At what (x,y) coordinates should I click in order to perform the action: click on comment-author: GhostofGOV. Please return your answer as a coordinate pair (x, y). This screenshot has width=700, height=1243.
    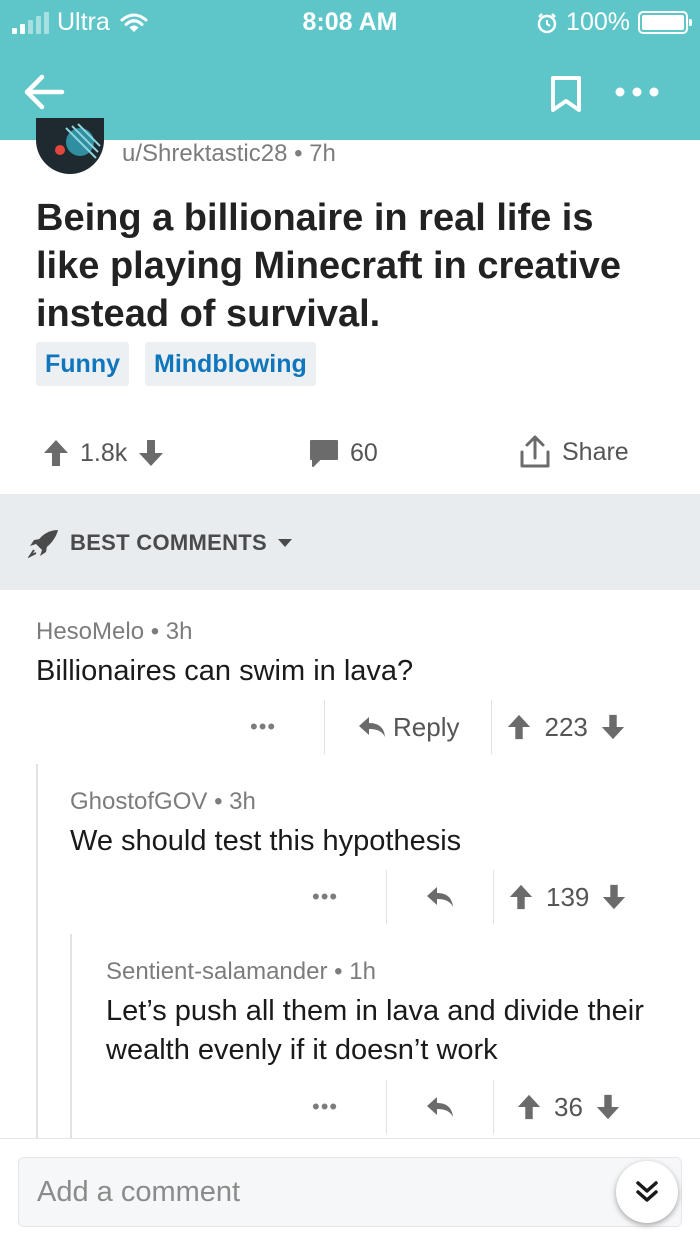
    Looking at the image, I should click on (138, 801).